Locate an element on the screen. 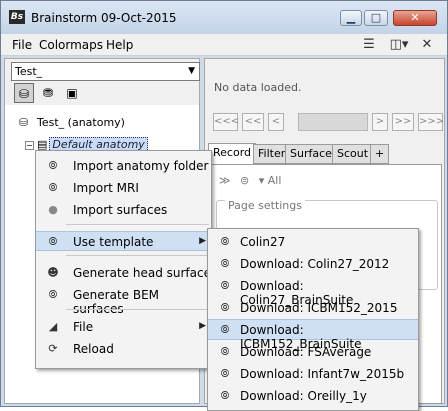  menu-file: File is located at coordinates (22, 45).